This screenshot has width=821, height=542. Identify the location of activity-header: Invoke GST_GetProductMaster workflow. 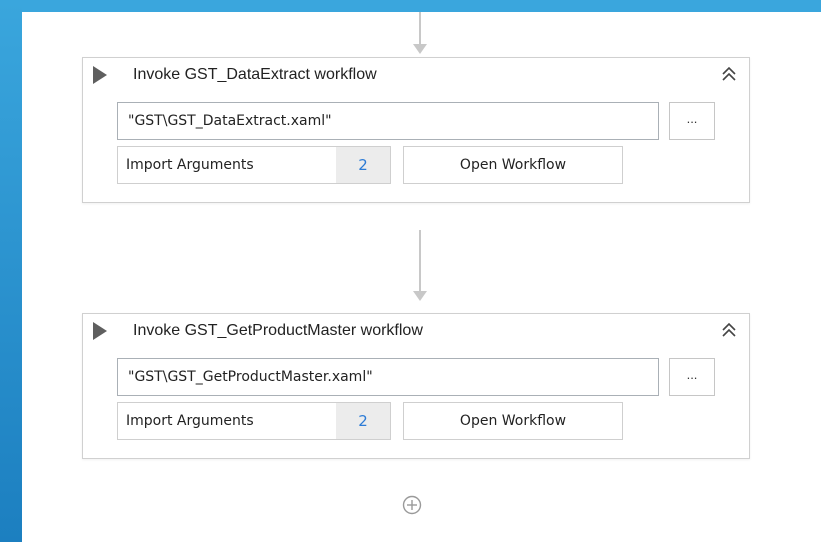
(416, 331).